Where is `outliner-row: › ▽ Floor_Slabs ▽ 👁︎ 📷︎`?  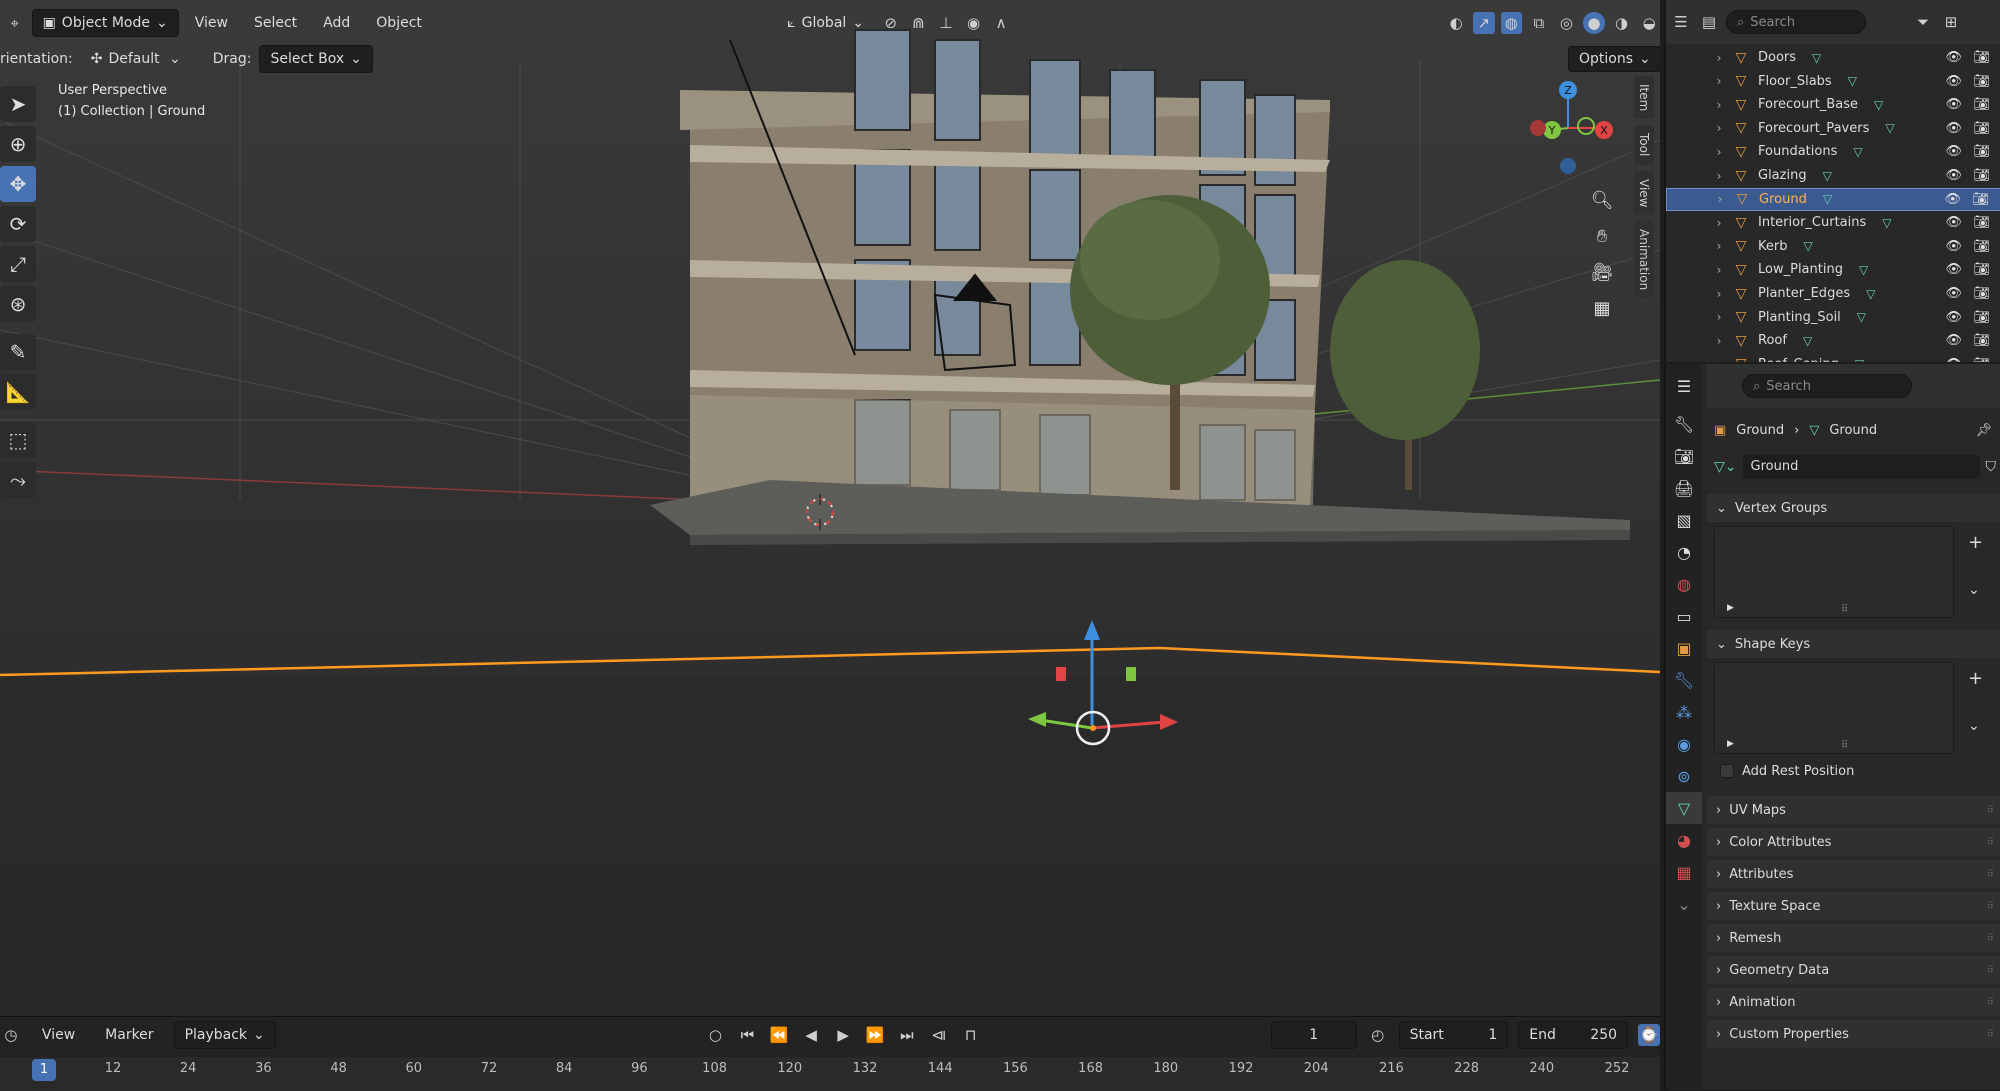
outliner-row: › ▽ Floor_Slabs ▽ 👁︎ 📷︎ is located at coordinates (1833, 81).